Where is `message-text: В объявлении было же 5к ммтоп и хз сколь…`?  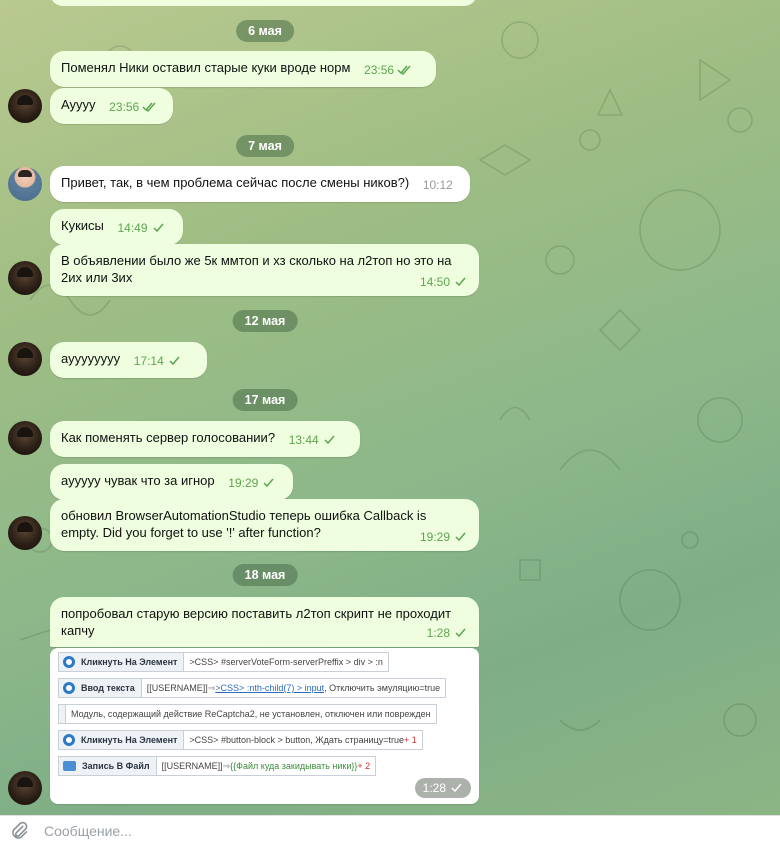
message-text: В объявлении было же 5к ммтоп и хз сколь… is located at coordinates (256, 269).